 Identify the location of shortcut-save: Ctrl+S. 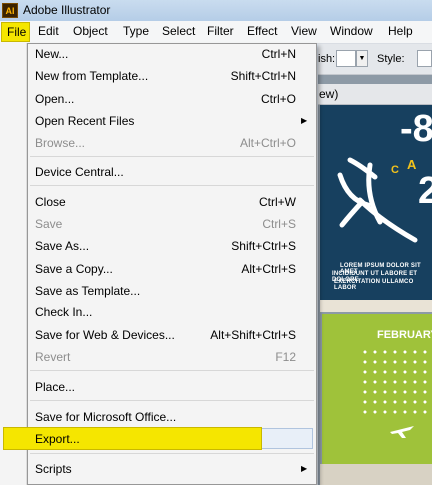
(279, 224).